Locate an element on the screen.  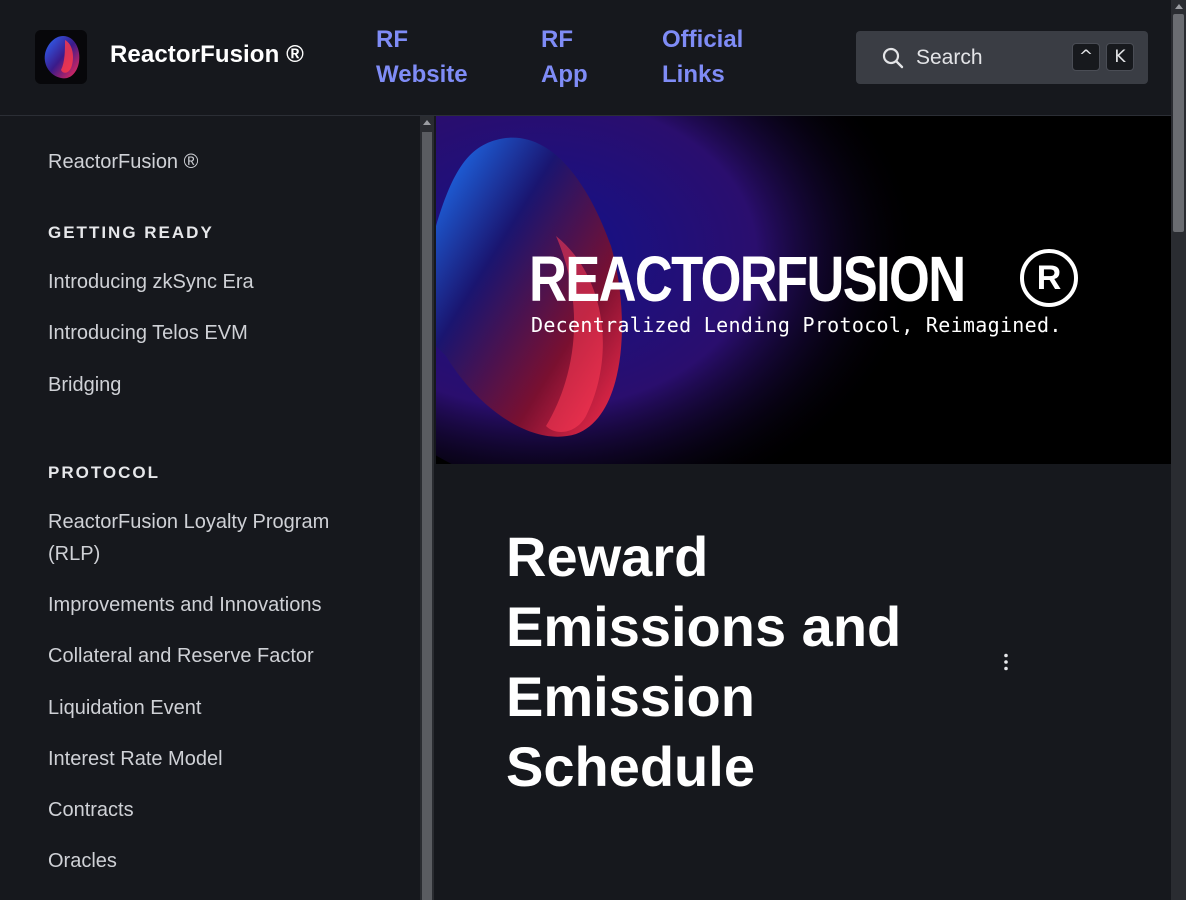
page-title: Reward Emissions and Emission Schedule is located at coordinates (704, 661).